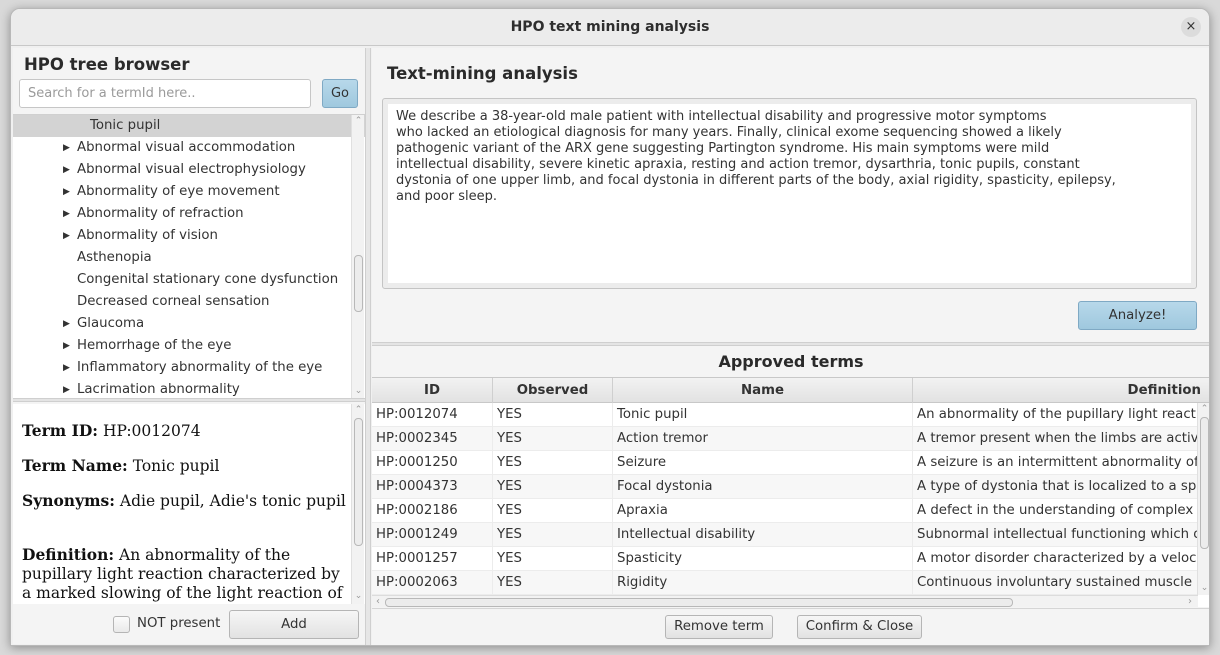  Describe the element at coordinates (189, 126) in the screenshot. I see `tree-item-selected: Tonic pupil` at that location.